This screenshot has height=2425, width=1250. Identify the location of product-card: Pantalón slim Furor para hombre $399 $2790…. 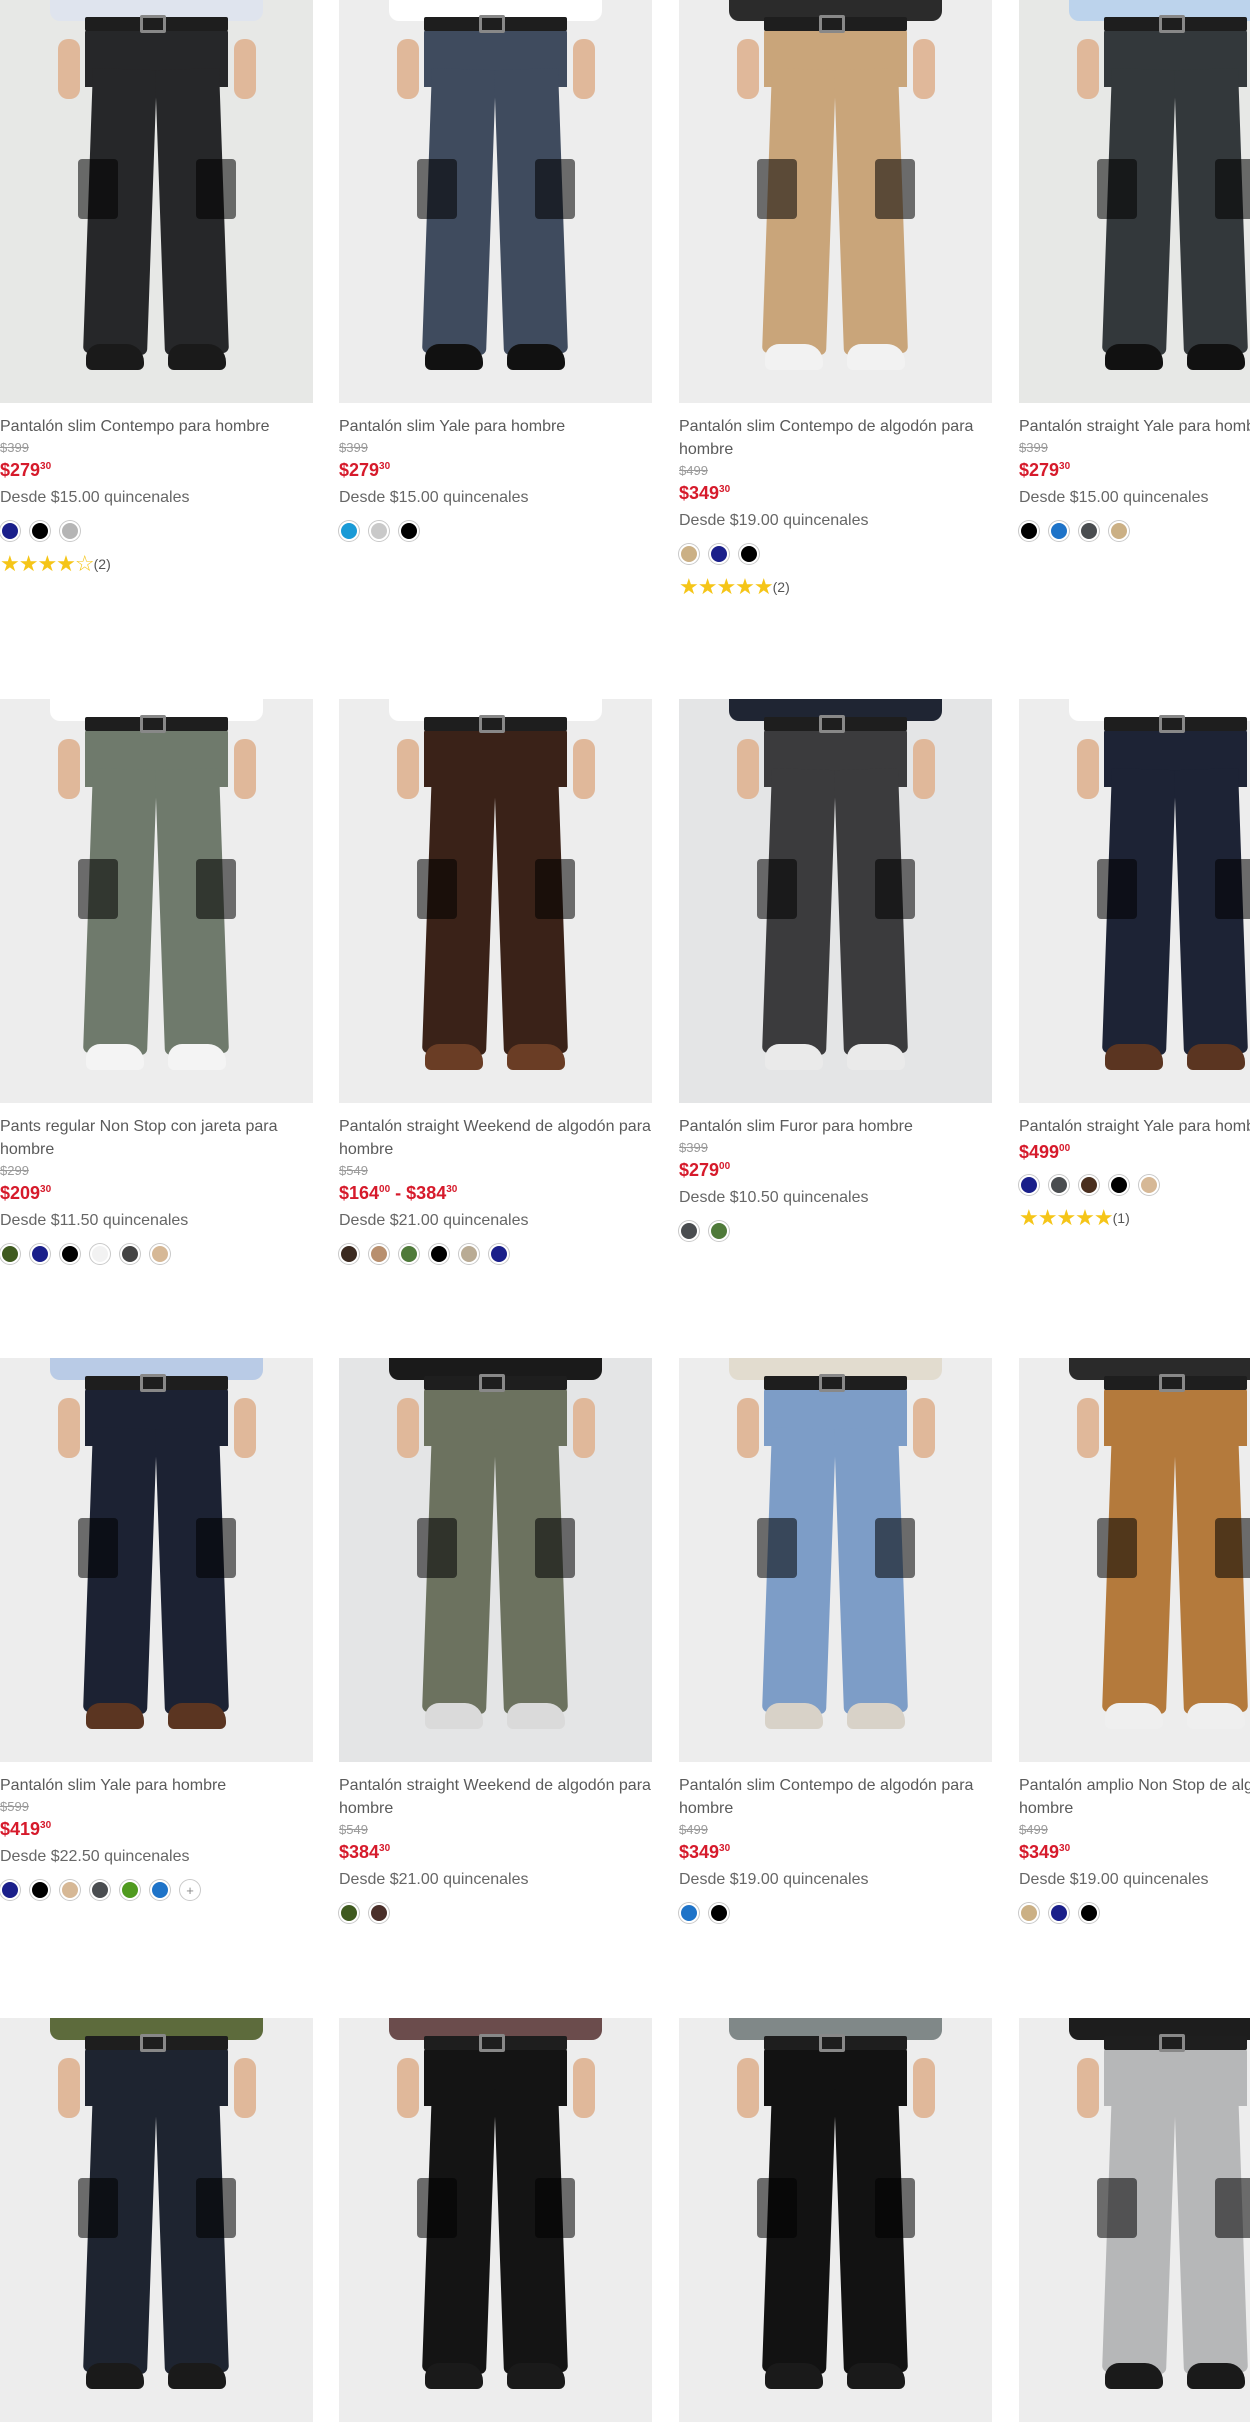
(835, 970).